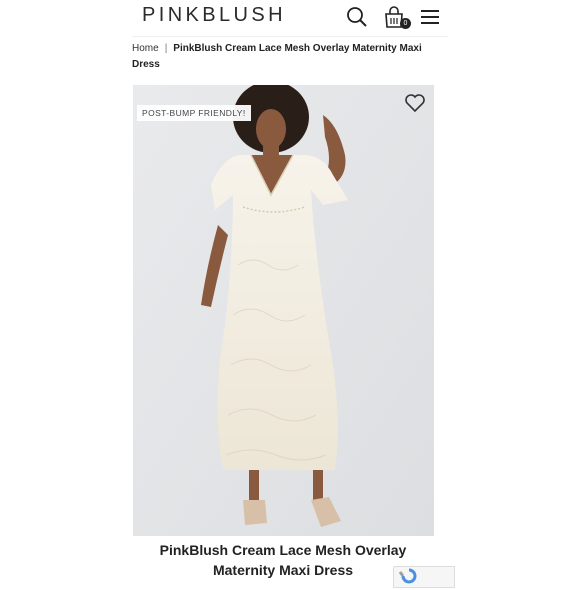  I want to click on recaptcha-icon, so click(407, 576).